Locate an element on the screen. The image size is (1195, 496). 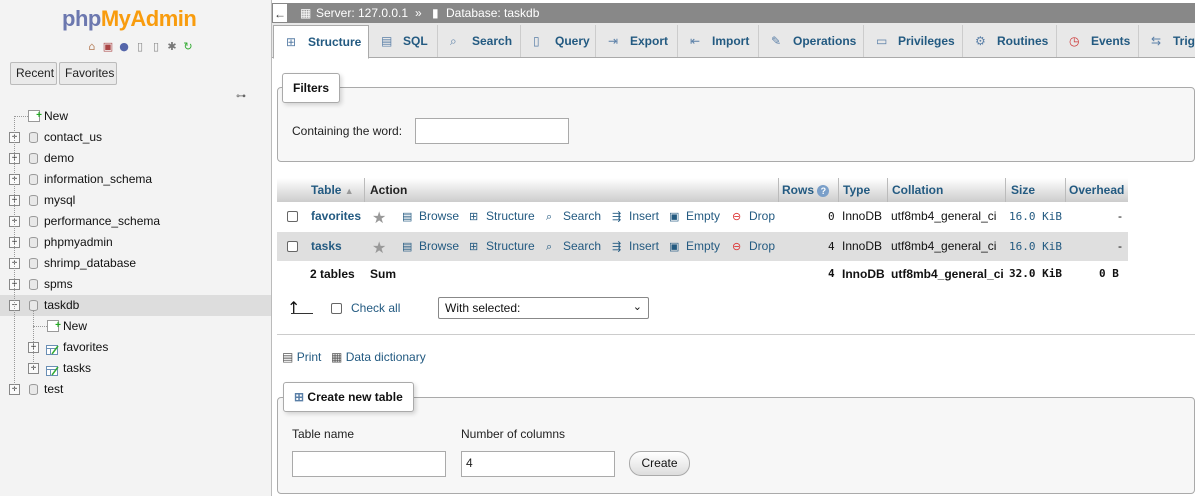
tree-db-item: + phpmyadmin is located at coordinates (135, 242).